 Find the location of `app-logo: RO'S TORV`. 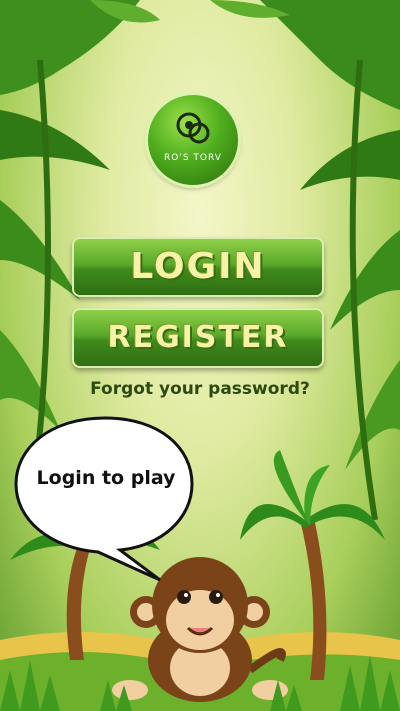

app-logo: RO'S TORV is located at coordinates (193, 140).